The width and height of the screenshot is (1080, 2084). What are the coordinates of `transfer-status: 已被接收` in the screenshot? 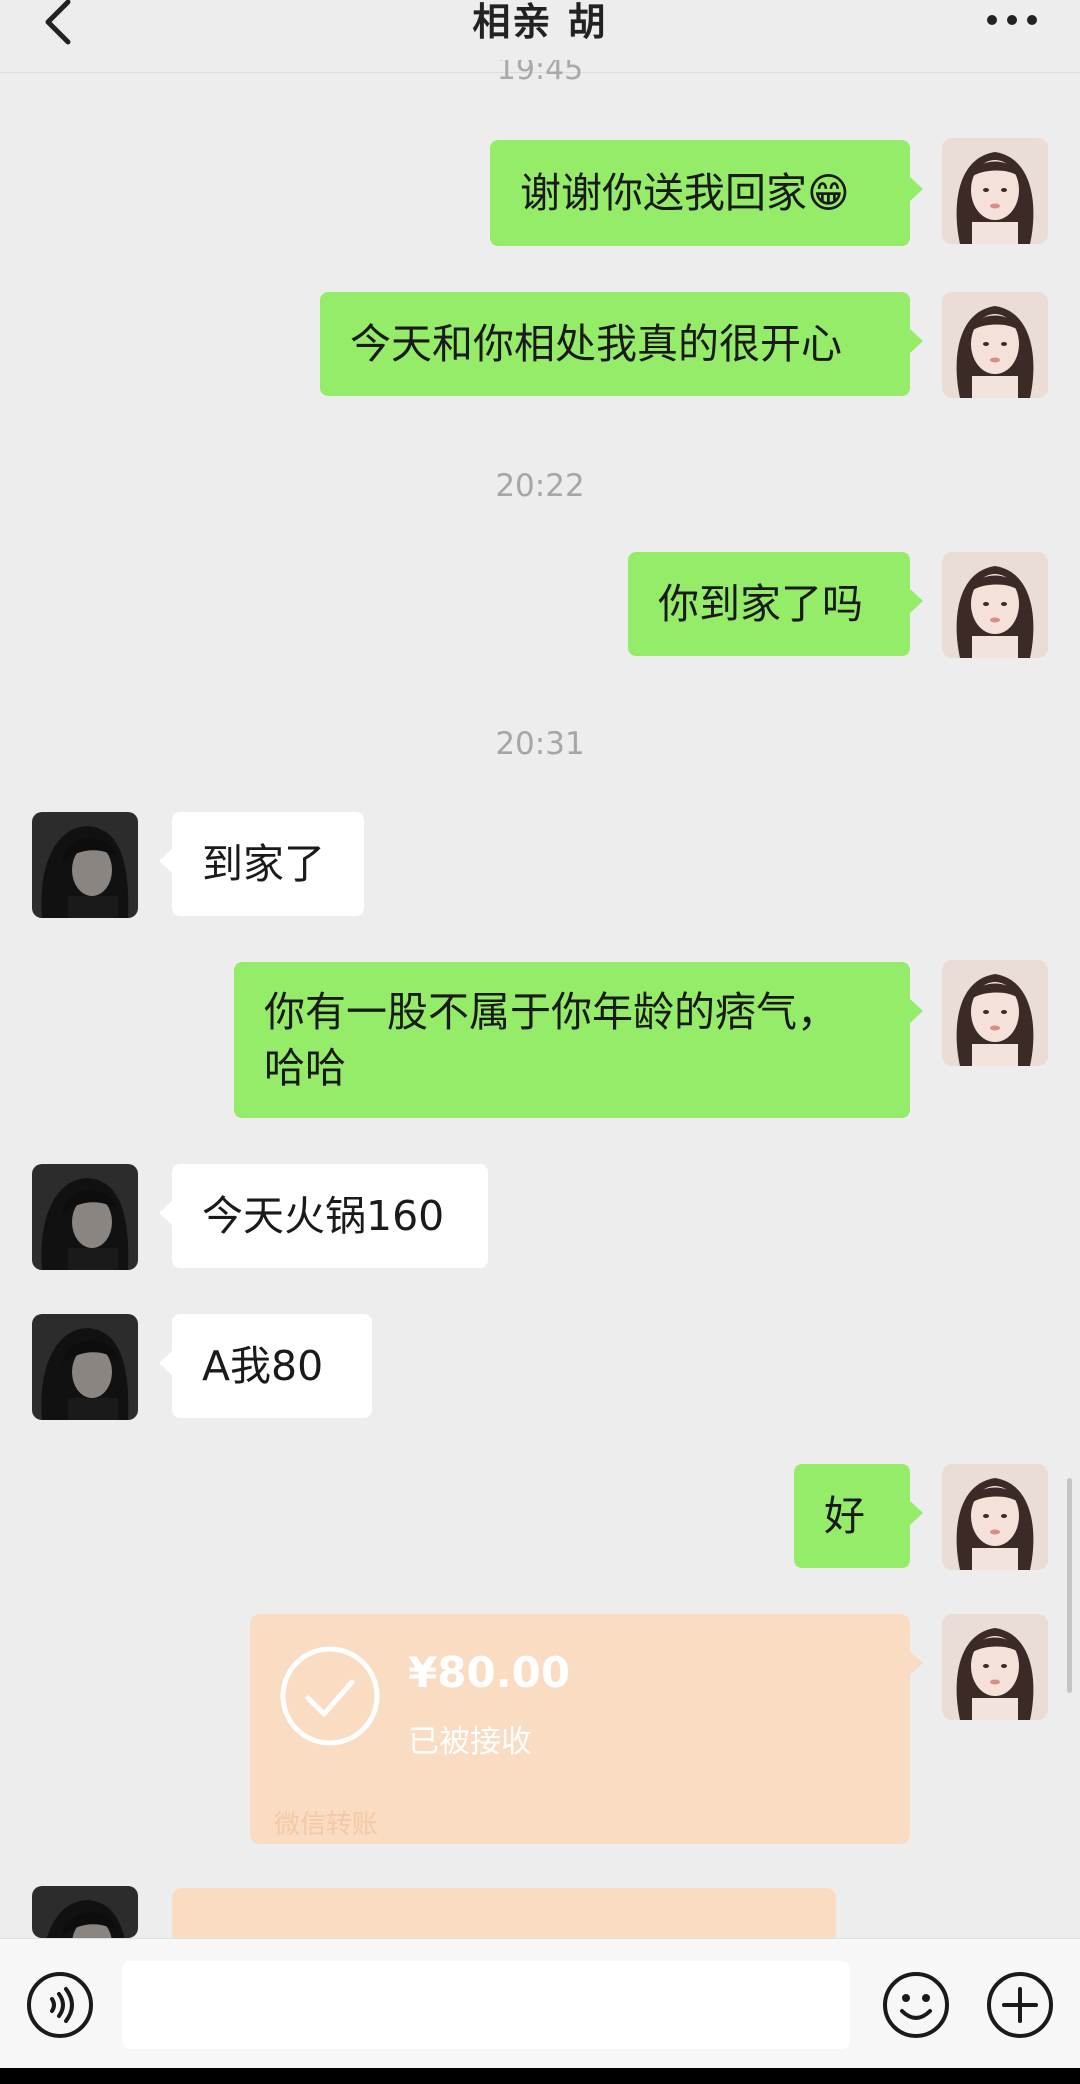 It's located at (470, 1742).